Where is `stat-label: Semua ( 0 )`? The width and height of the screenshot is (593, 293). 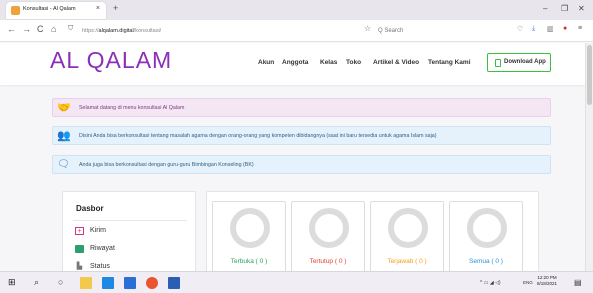
stat-label: Semua ( 0 ) is located at coordinates (486, 261).